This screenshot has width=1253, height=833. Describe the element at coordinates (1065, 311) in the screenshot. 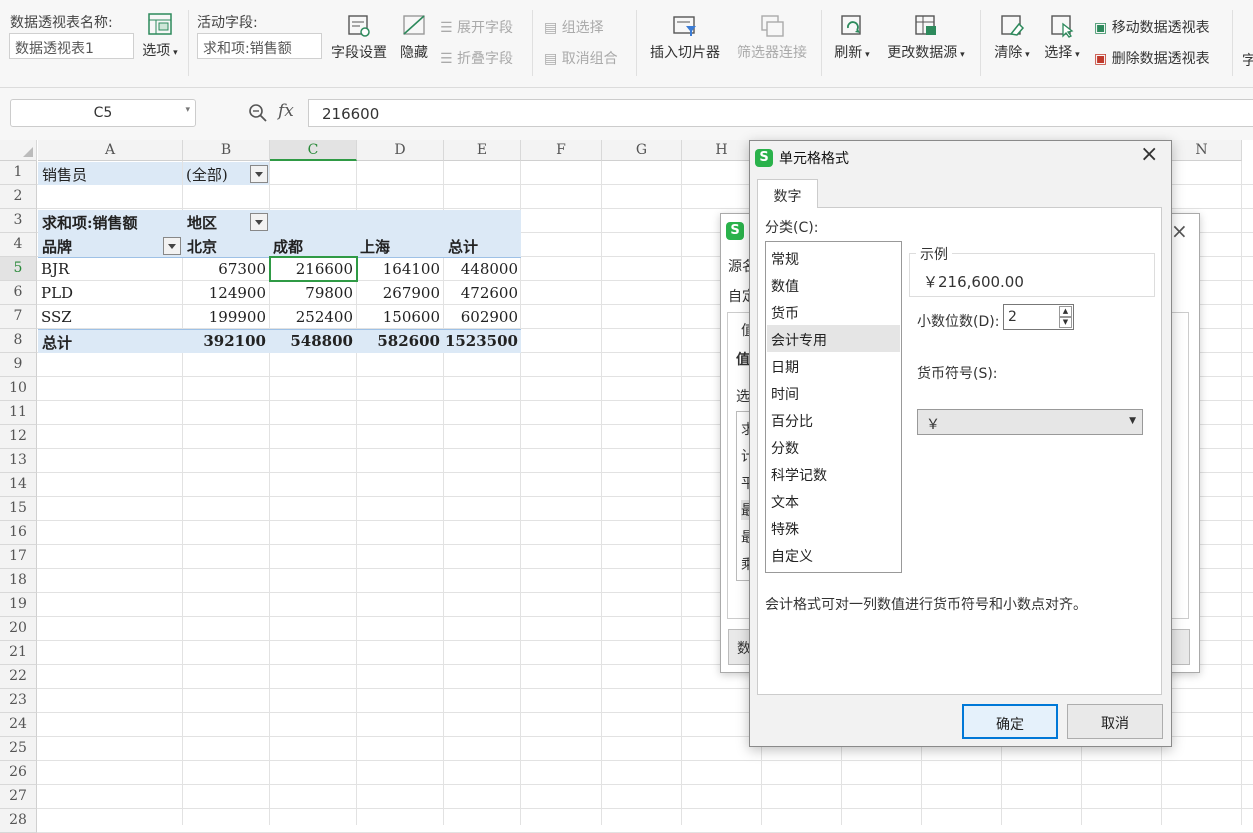

I see `stepper-up-icon: ▲` at that location.